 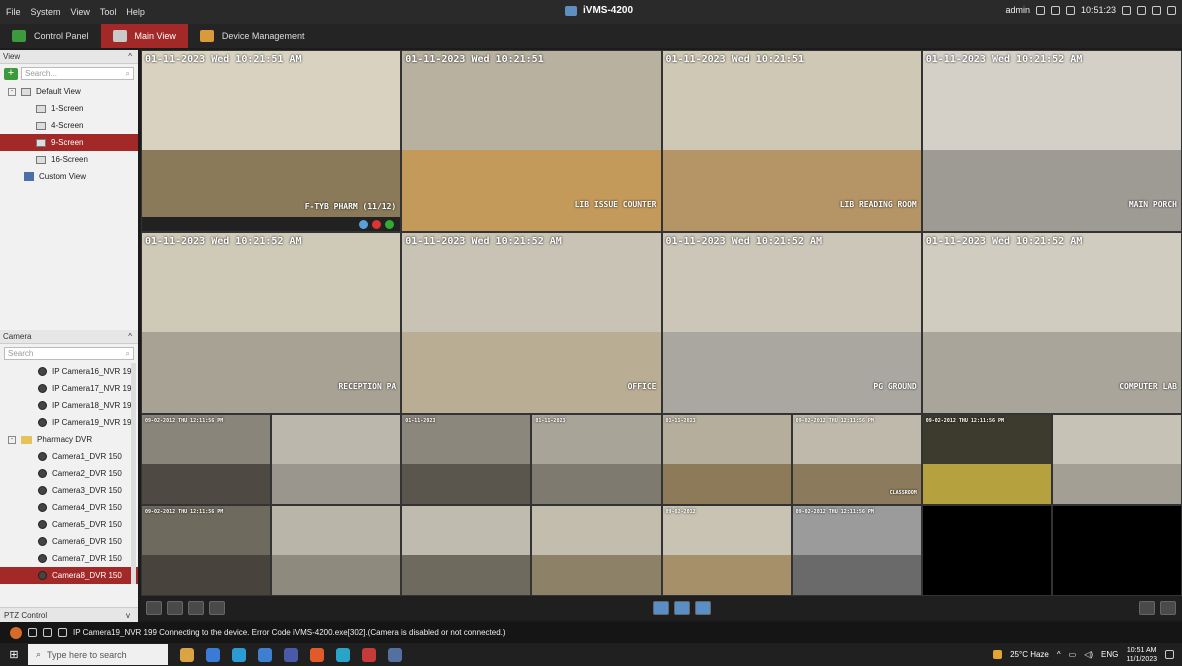 What do you see at coordinates (69, 524) in the screenshot?
I see `camera-item: Camera5_DVR 150` at bounding box center [69, 524].